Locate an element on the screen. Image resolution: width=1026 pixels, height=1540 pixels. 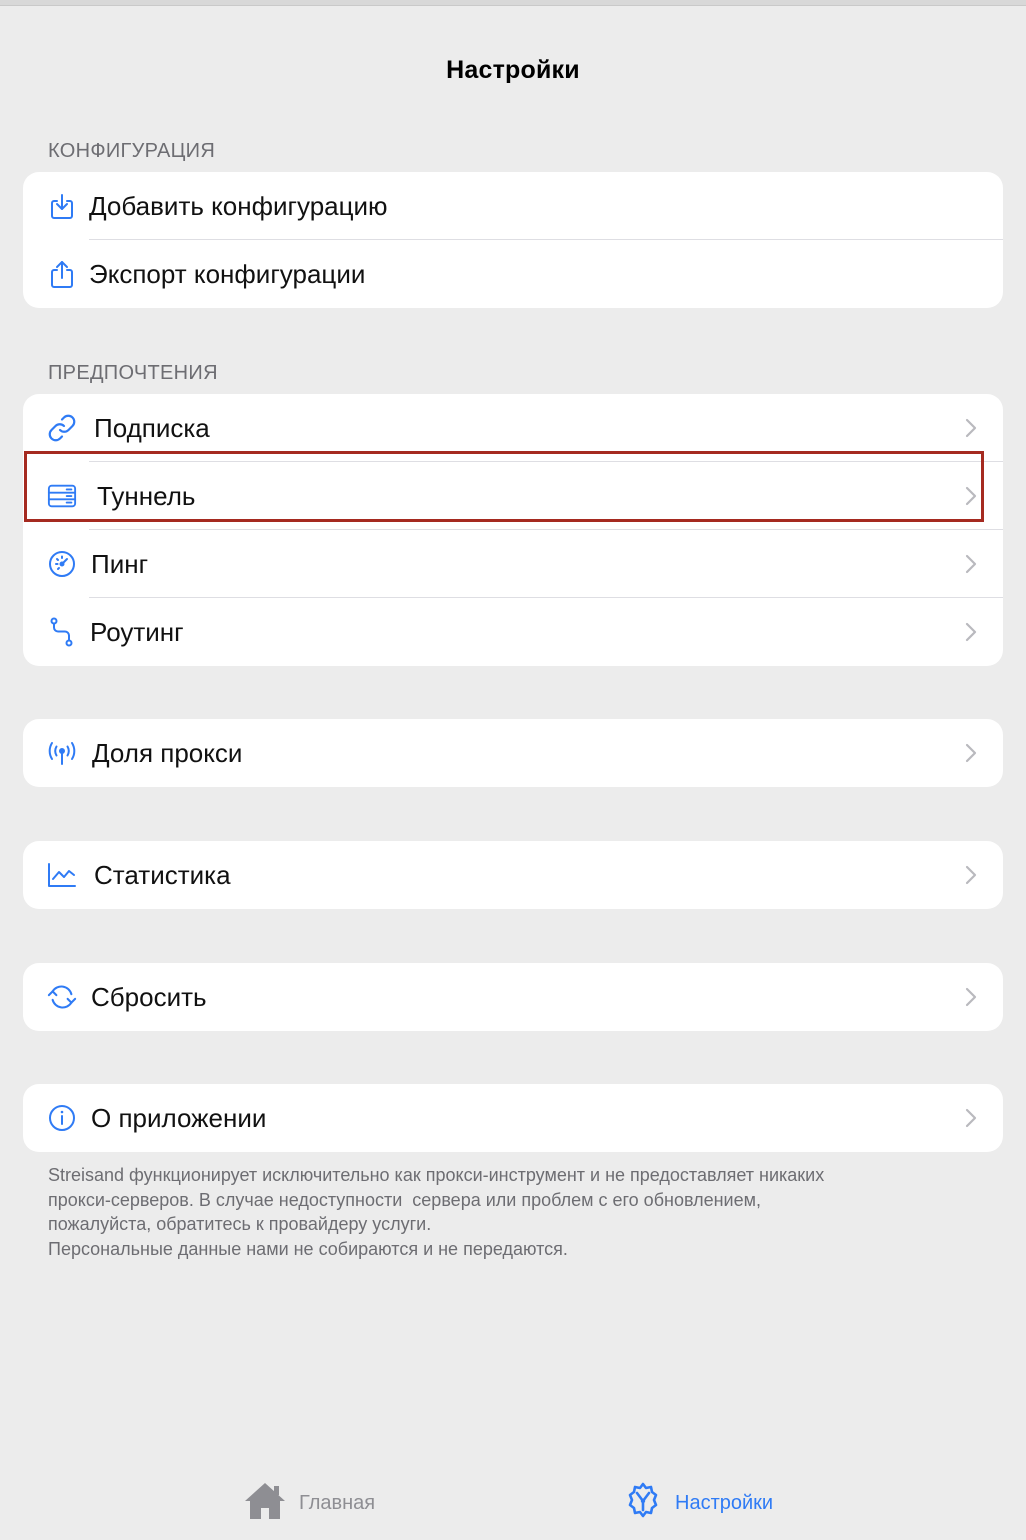
group-stats: Статистика is located at coordinates (513, 875).